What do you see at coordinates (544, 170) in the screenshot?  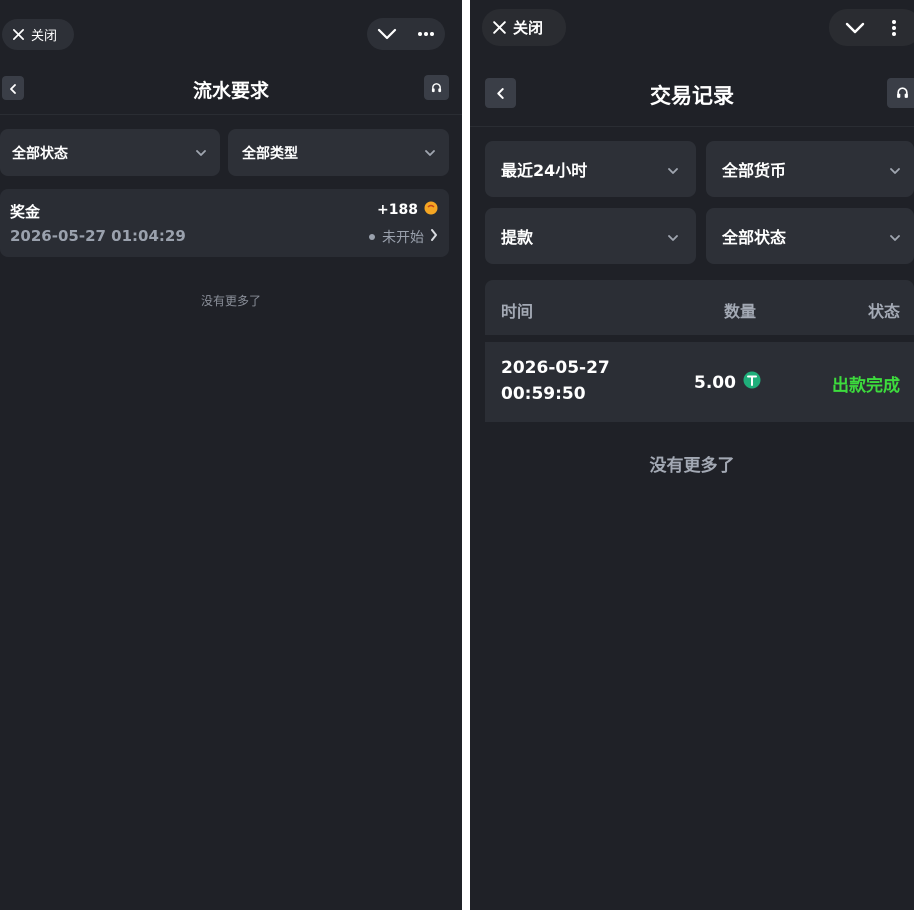 I see `time-range-filter-label: 最近24小时` at bounding box center [544, 170].